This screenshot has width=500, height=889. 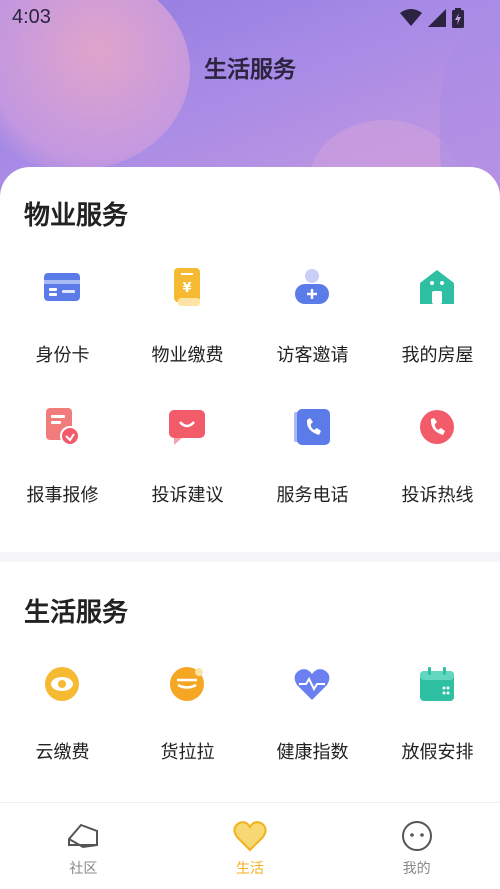 I want to click on service-phone-icon, so click(x=312, y=427).